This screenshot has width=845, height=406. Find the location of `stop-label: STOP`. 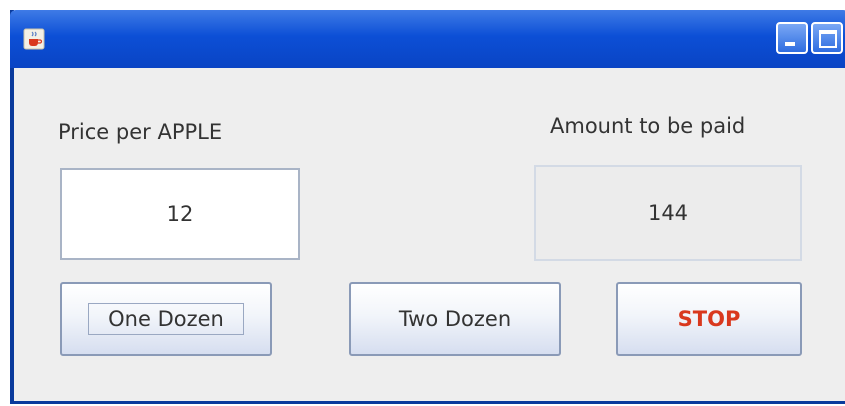

stop-label: STOP is located at coordinates (709, 319).